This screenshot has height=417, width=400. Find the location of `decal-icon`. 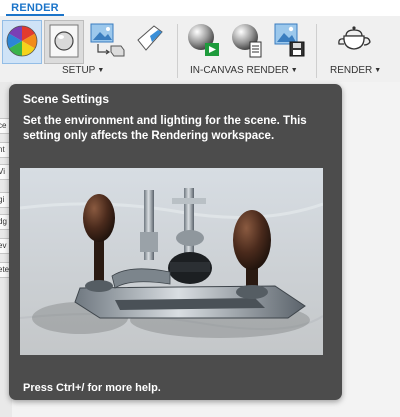

decal-icon is located at coordinates (150, 38).